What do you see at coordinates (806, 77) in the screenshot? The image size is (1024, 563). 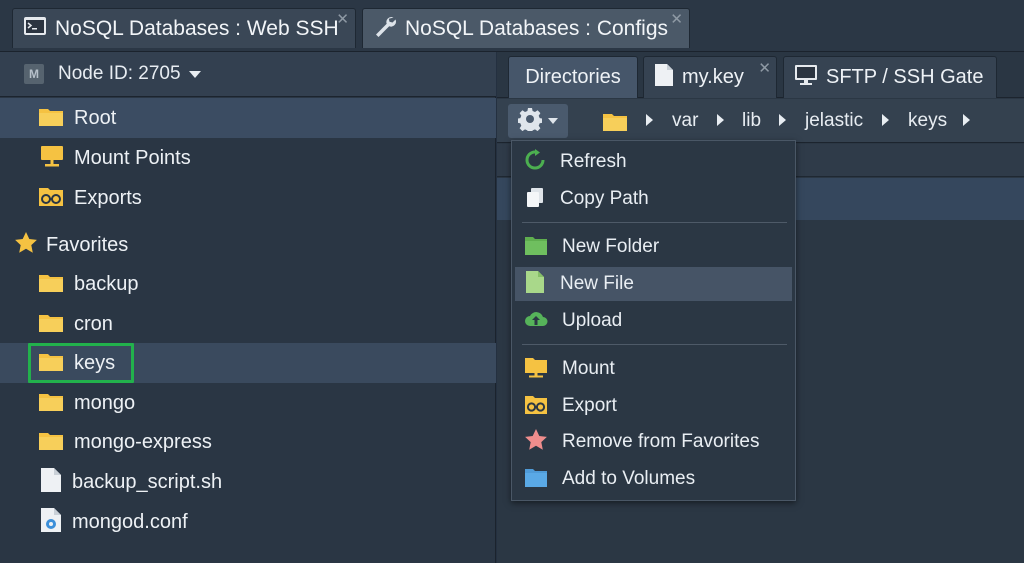 I see `monitor-icon` at bounding box center [806, 77].